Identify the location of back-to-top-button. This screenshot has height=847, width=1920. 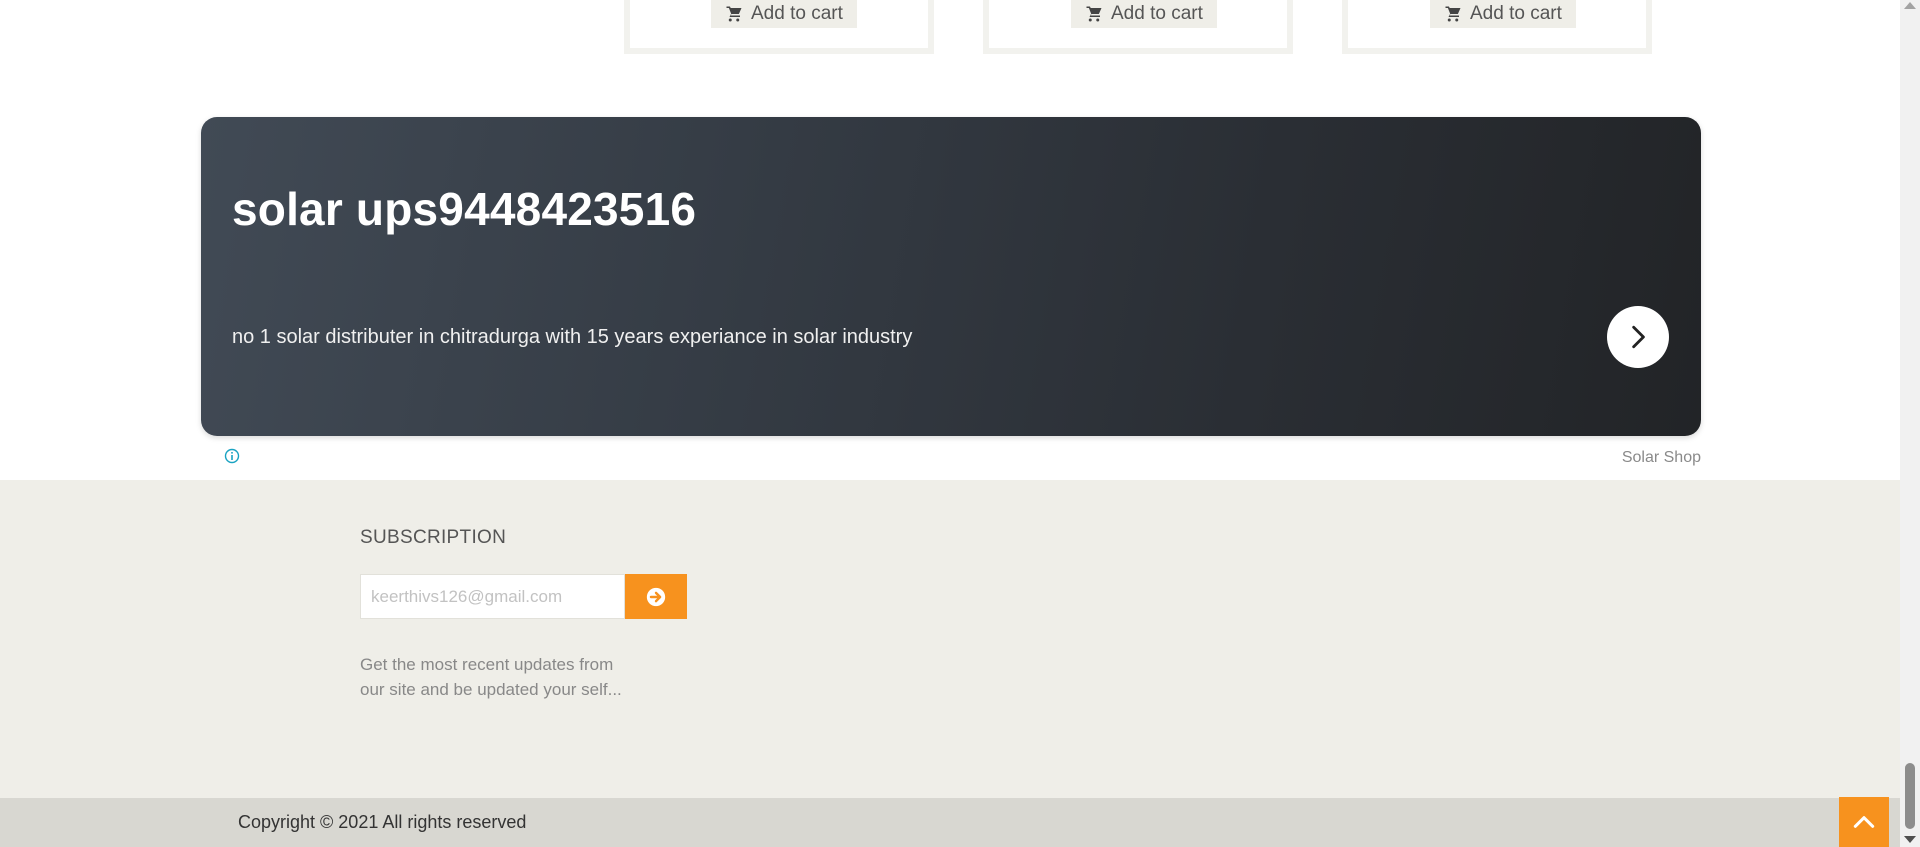
(1864, 822).